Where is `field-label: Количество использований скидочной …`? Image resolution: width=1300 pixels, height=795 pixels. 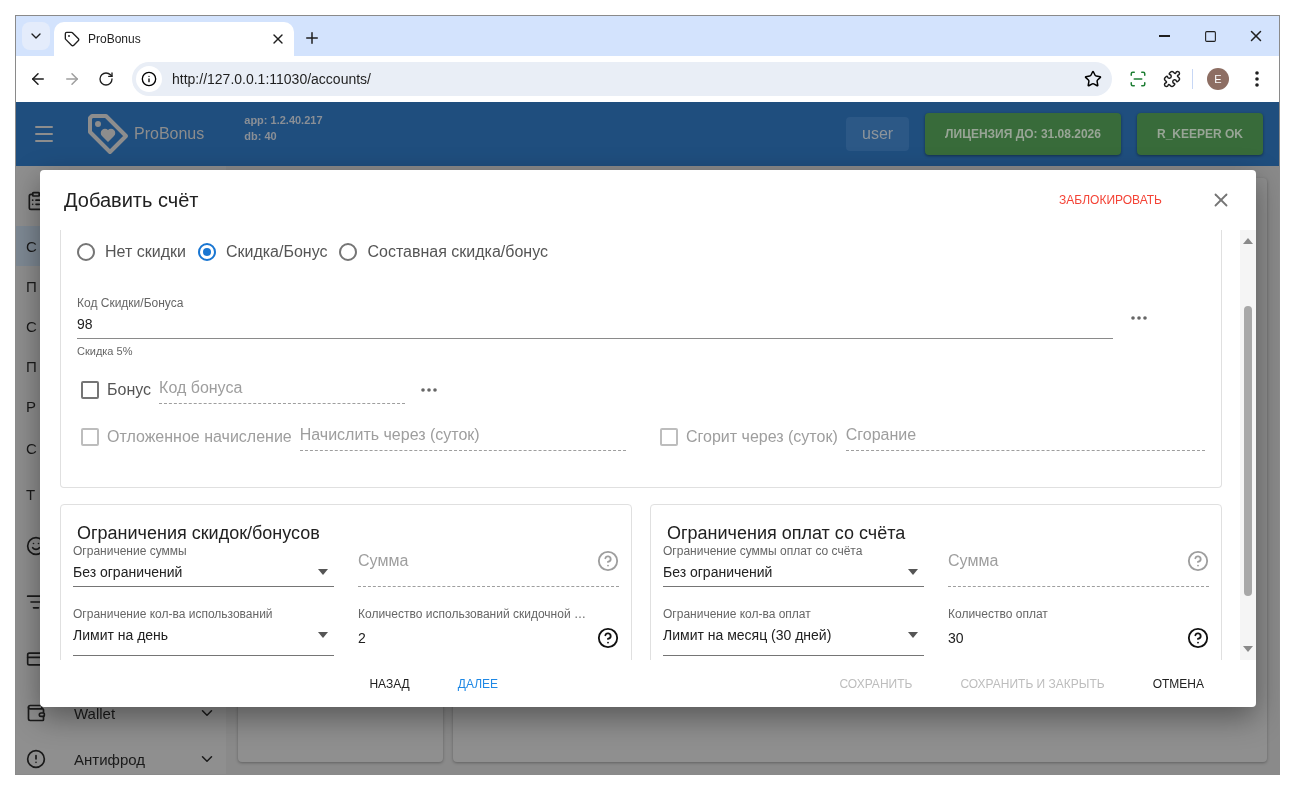
field-label: Количество использований скидочной … is located at coordinates (472, 614).